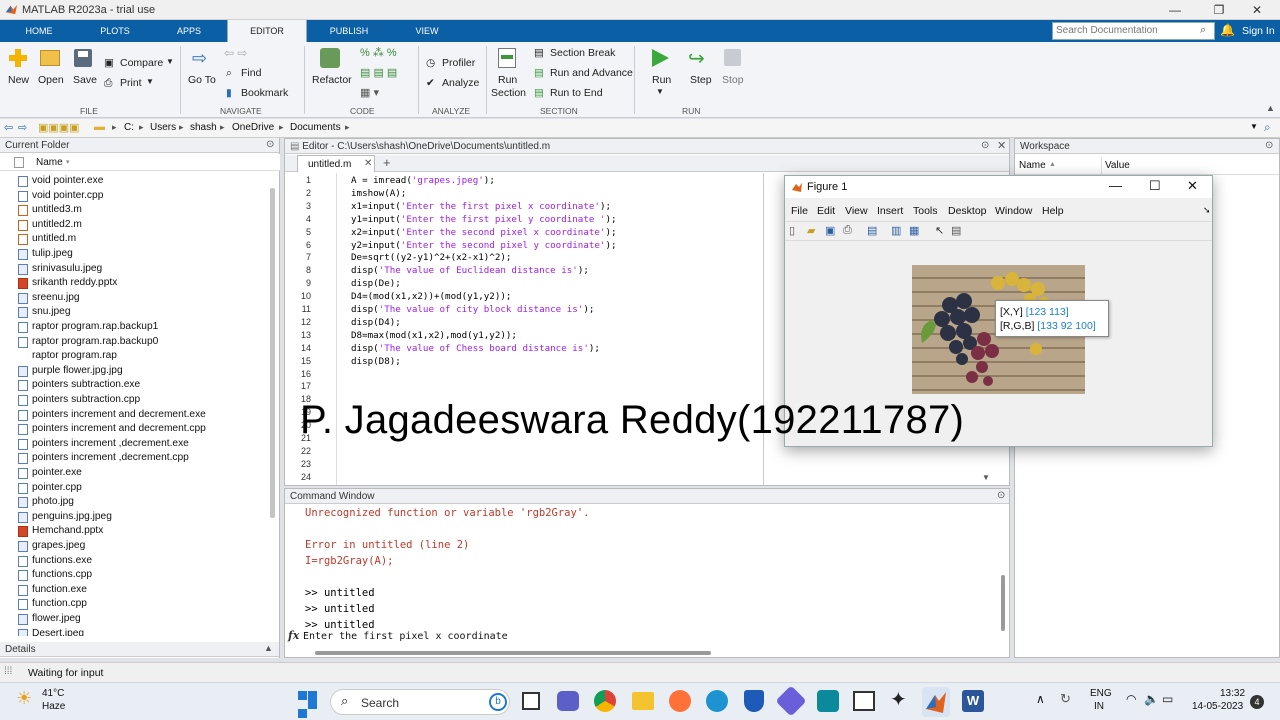 This screenshot has width=1280, height=720. What do you see at coordinates (368, 163) in the screenshot?
I see `close-tab-icon: ✕` at bounding box center [368, 163].